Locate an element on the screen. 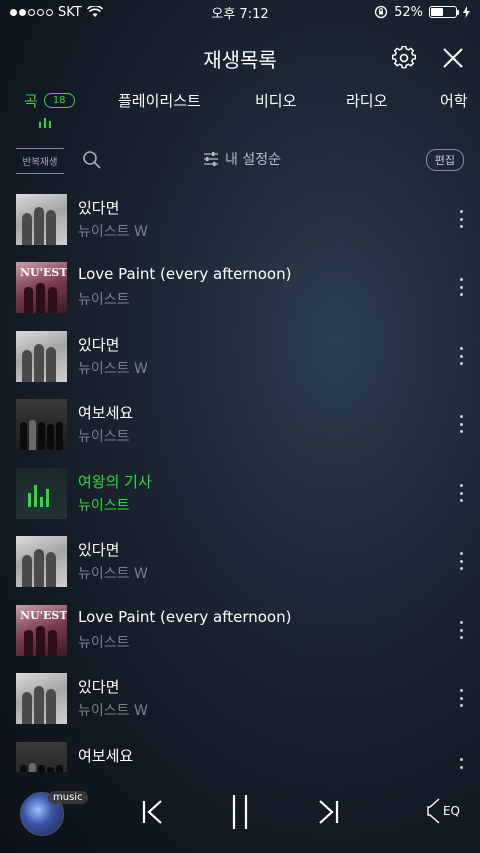 This screenshot has height=853, width=480. search-button is located at coordinates (92, 162).